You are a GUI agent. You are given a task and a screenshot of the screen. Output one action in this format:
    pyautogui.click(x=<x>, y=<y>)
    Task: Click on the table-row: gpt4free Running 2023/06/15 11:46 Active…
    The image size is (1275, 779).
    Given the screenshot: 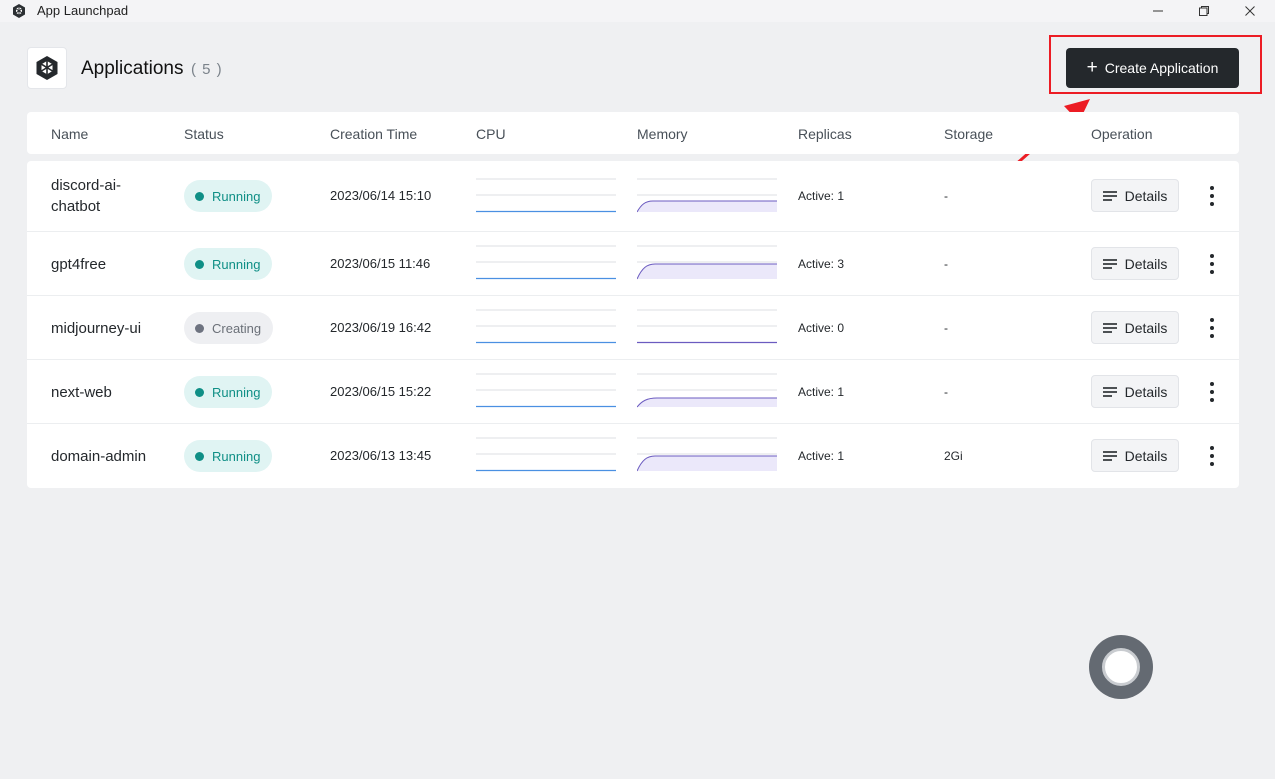 What is the action you would take?
    pyautogui.click(x=633, y=264)
    